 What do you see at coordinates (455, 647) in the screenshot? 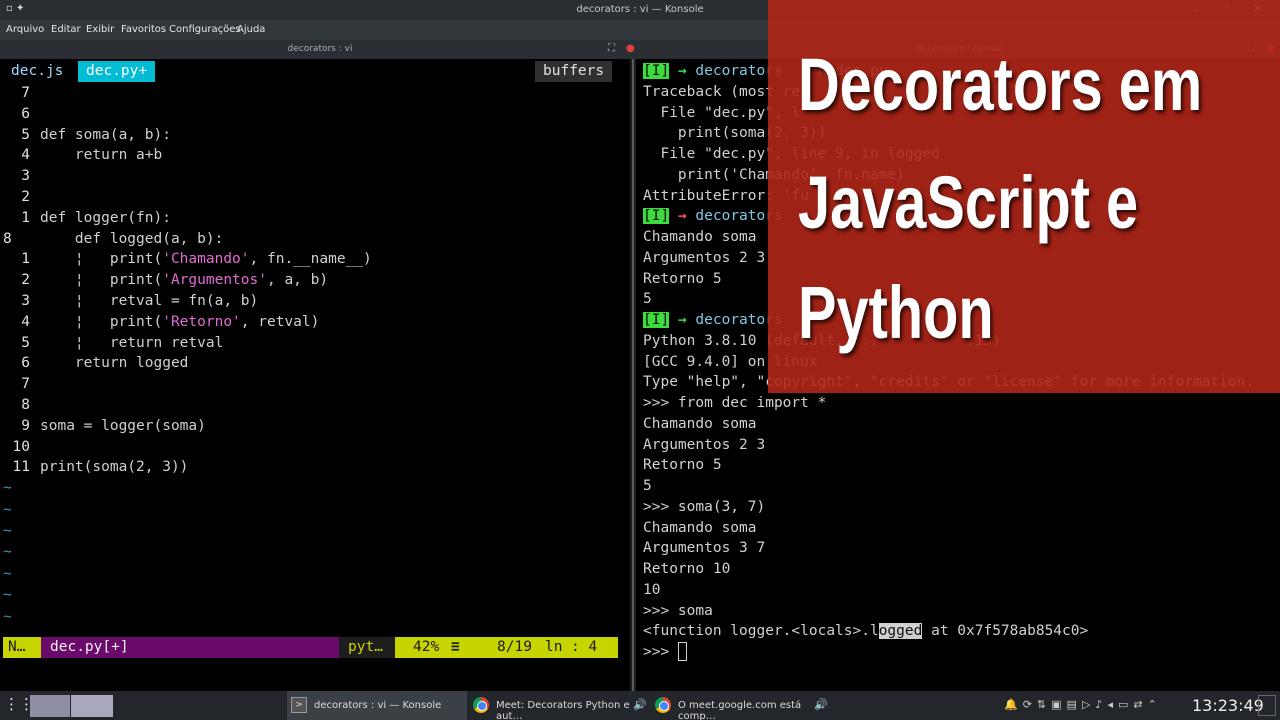
I see `status-menu-icon: ≡` at bounding box center [455, 647].